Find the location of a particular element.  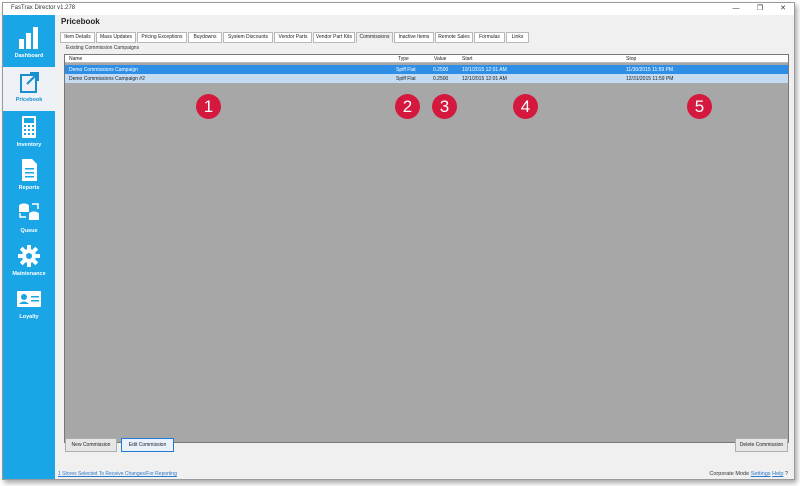

tab-vendor-parts: Vendor Parts is located at coordinates (293, 37).